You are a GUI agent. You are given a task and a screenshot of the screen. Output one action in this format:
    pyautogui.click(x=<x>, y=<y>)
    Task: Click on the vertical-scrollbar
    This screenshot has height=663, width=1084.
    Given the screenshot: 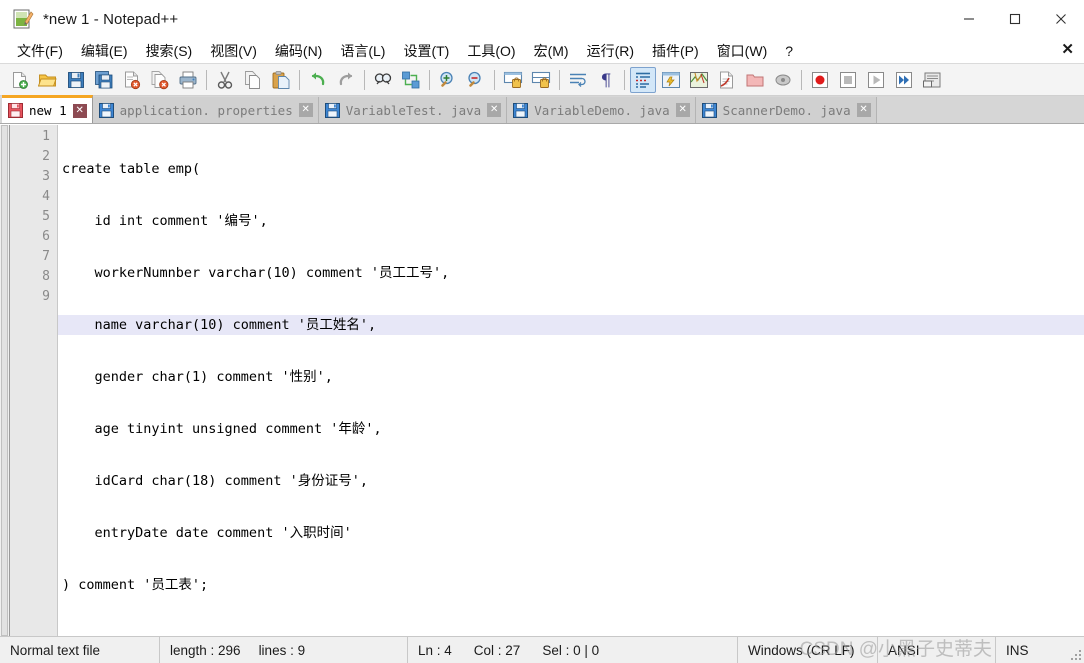 What is the action you would take?
    pyautogui.click(x=5, y=380)
    